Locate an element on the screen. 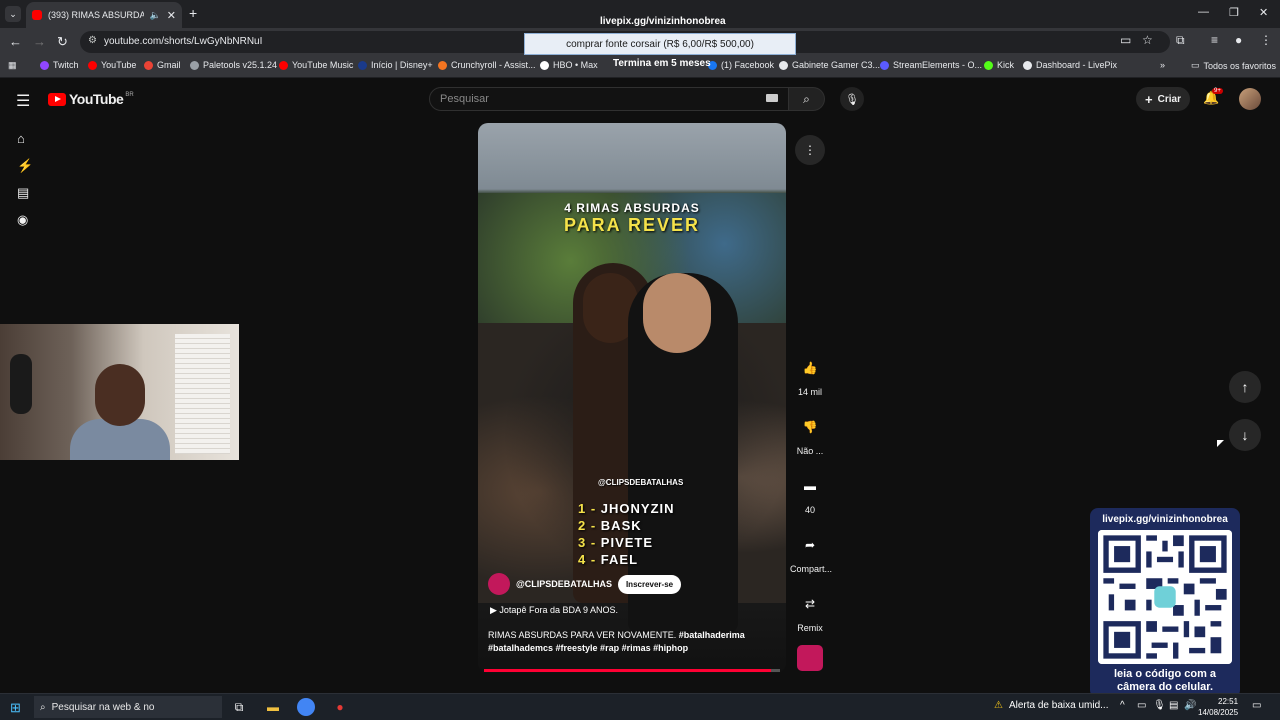 The image size is (1280, 720). bookmark-kick: Kick is located at coordinates (999, 65).